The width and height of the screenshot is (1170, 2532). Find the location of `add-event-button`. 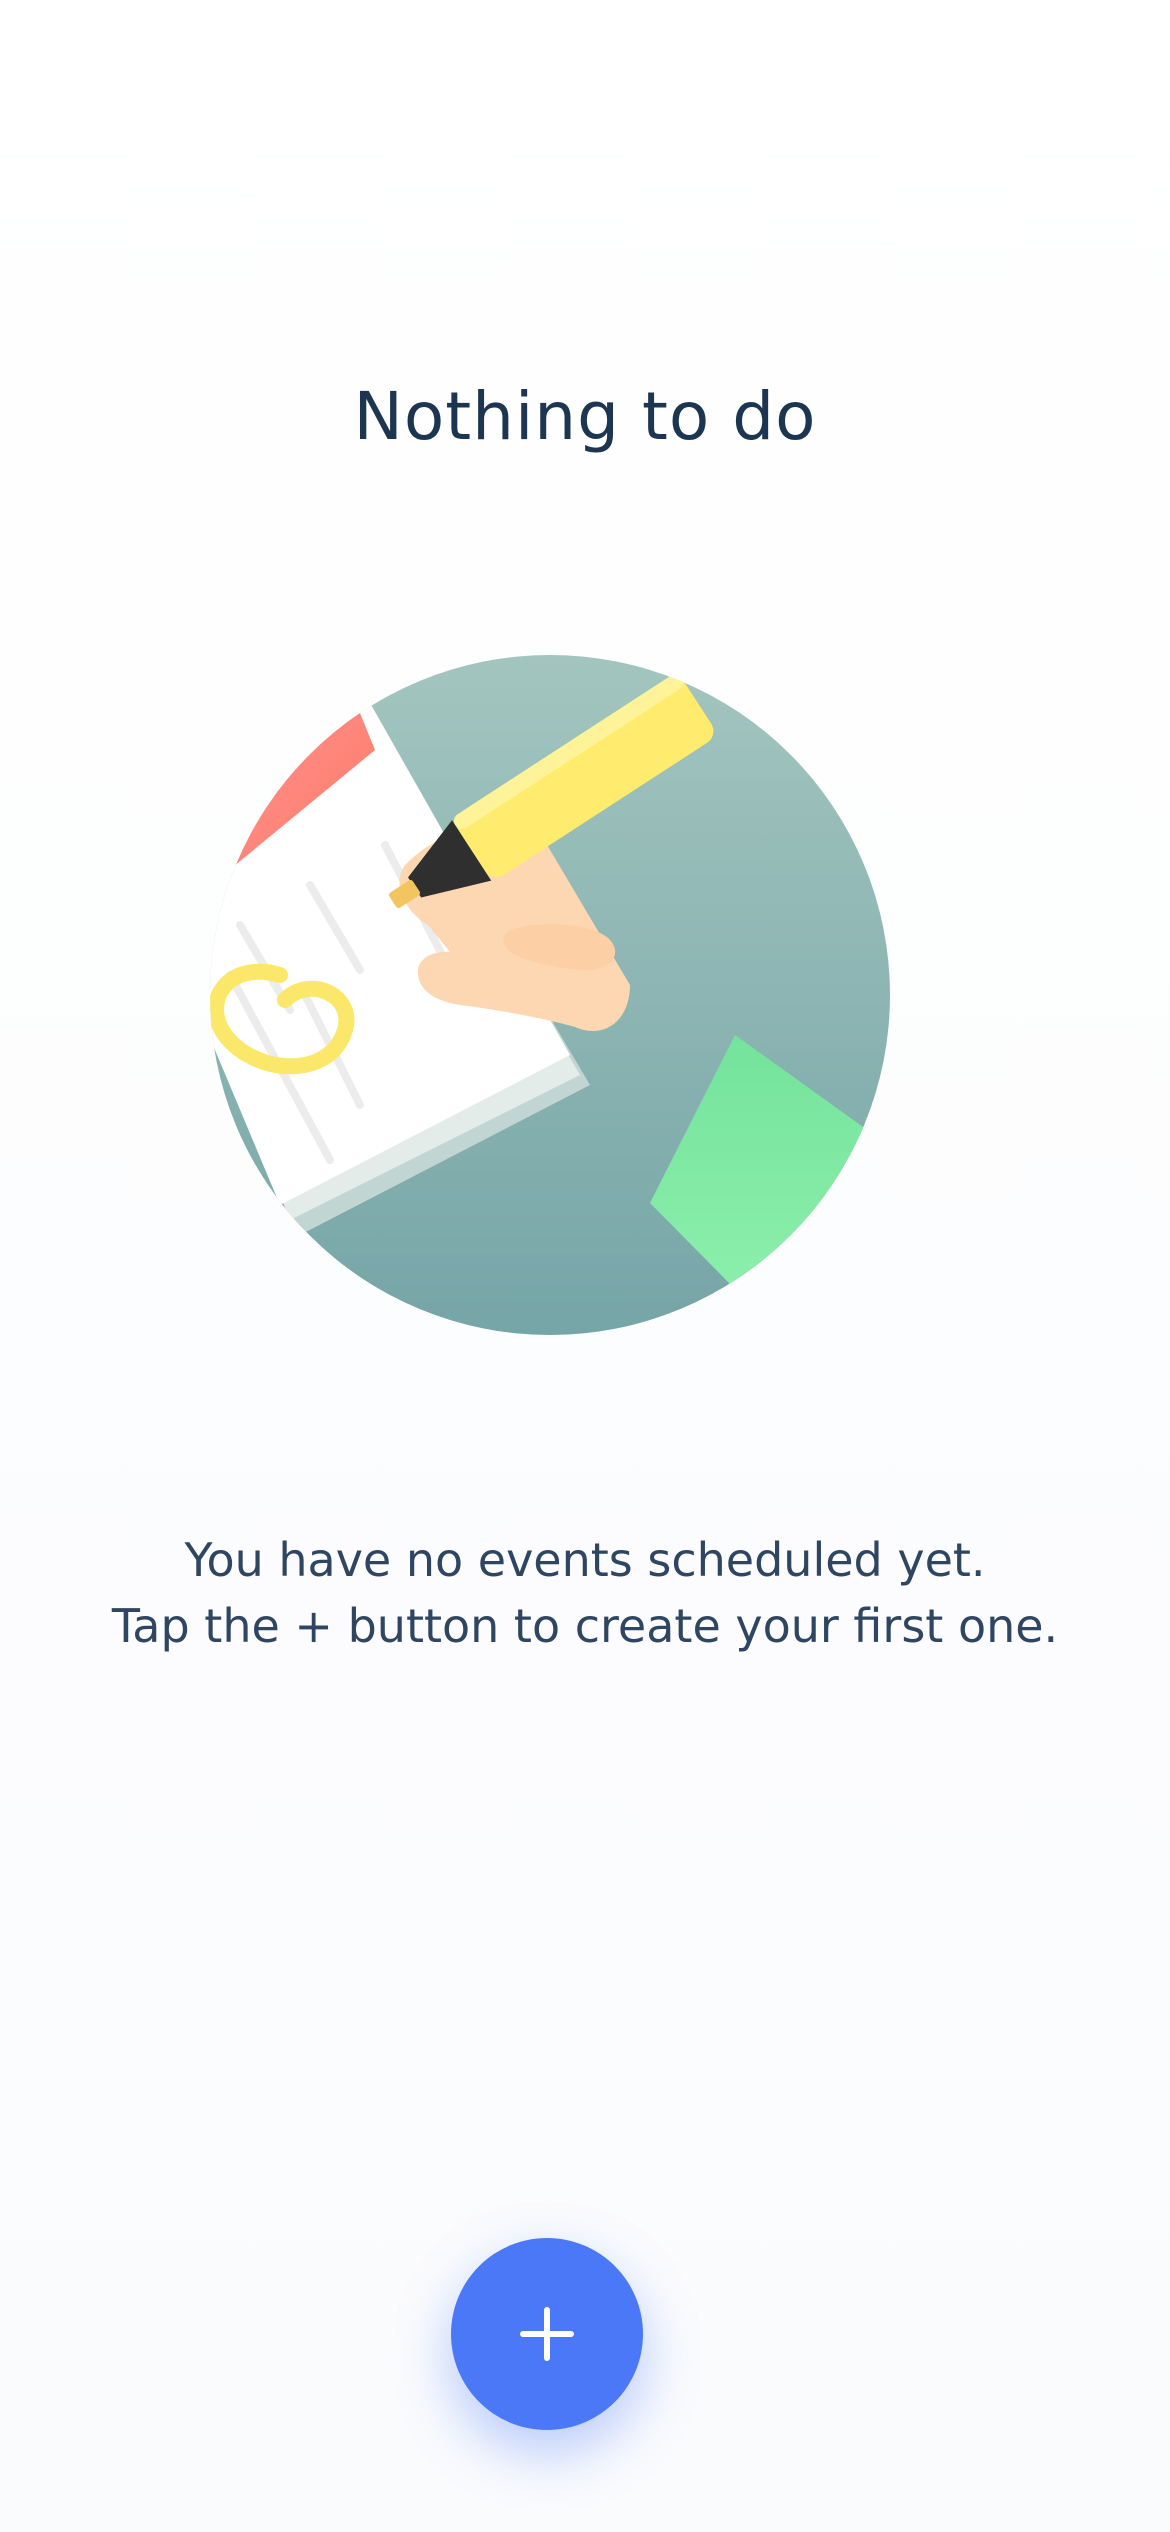

add-event-button is located at coordinates (547, 2334).